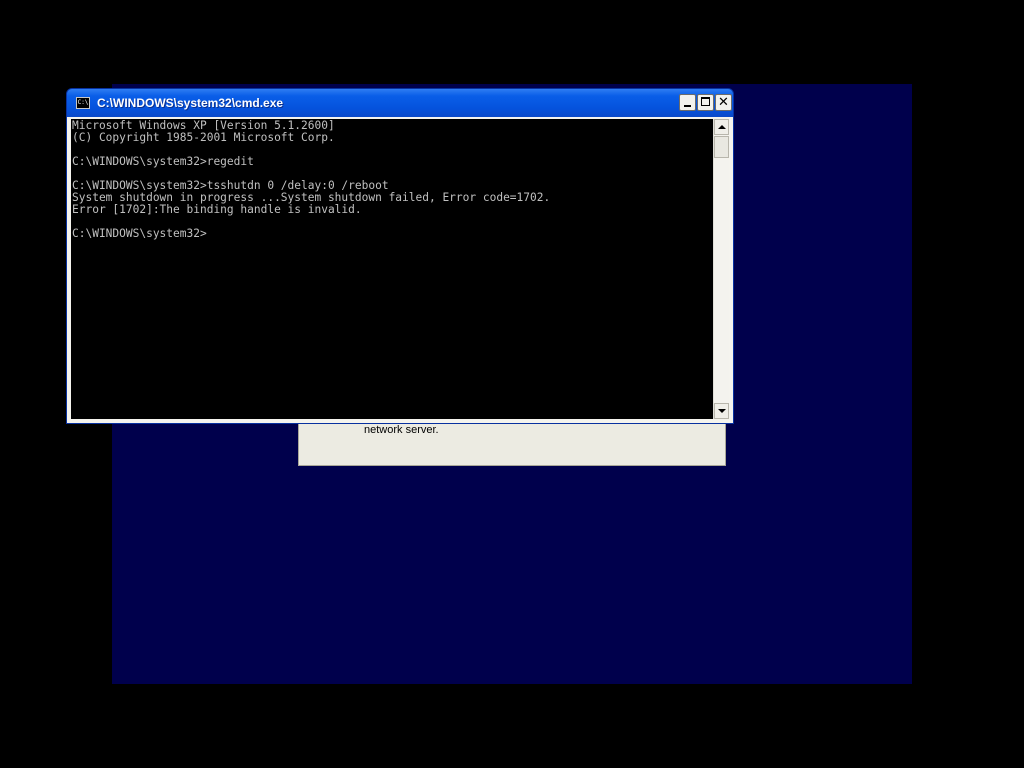  Describe the element at coordinates (139, 233) in the screenshot. I see `console-line: C:\WINDOWS\system32>` at that location.